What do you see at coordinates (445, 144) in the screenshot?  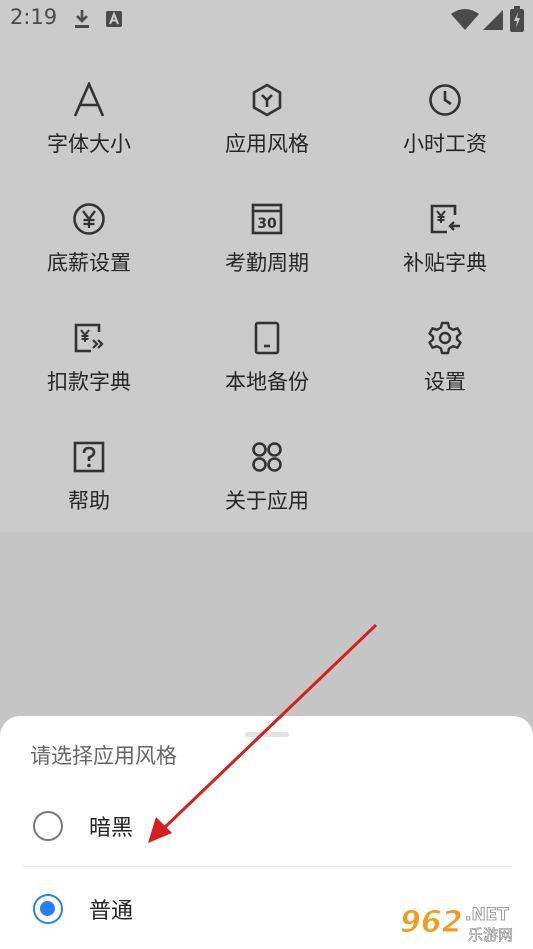 I see `grid-item-label: 小时工资` at bounding box center [445, 144].